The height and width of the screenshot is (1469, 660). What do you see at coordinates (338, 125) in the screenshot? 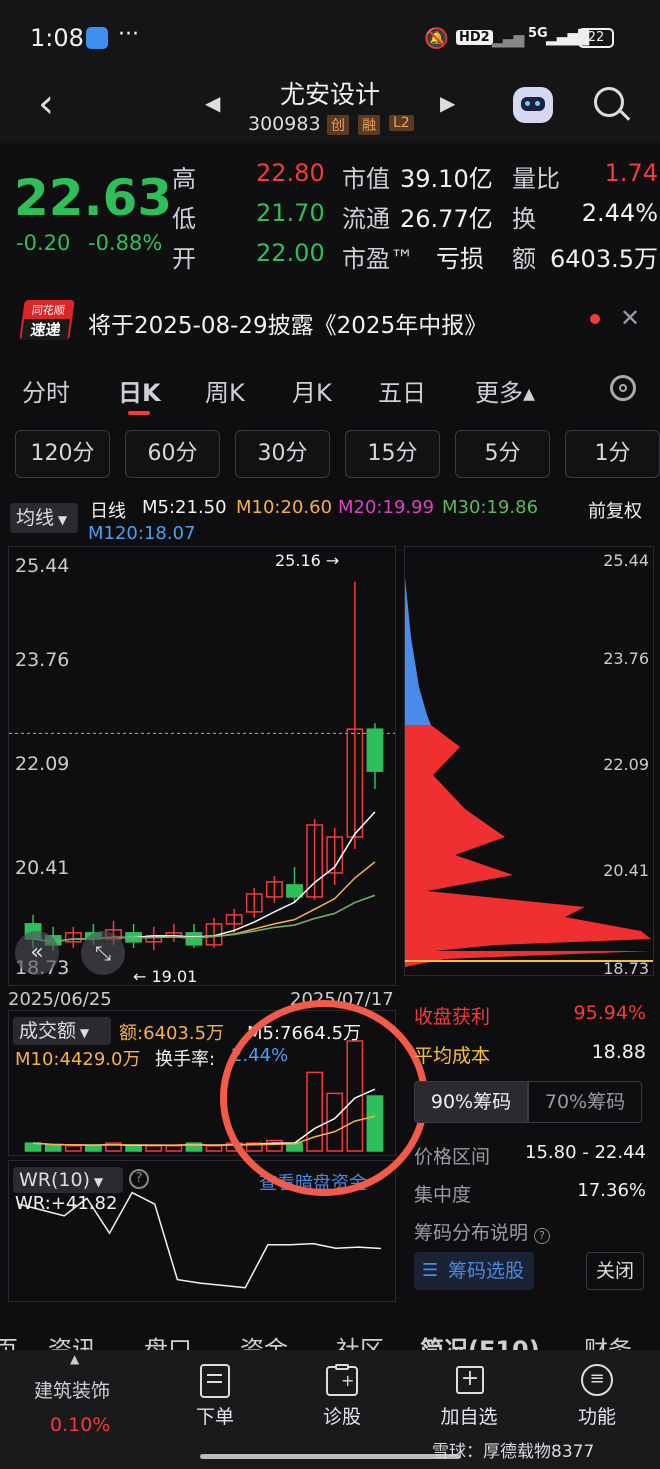
I see `chuang-badge: 创` at bounding box center [338, 125].